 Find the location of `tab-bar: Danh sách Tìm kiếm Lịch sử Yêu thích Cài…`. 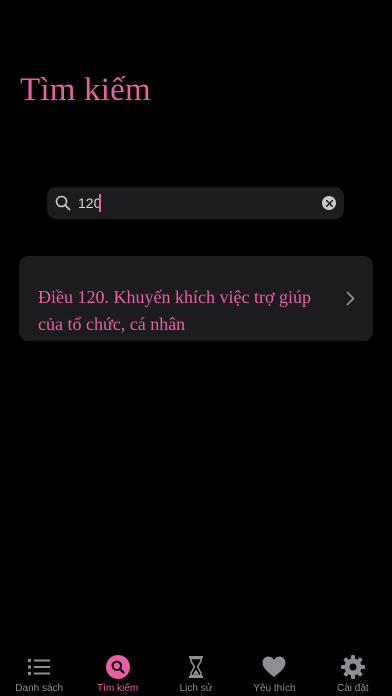

tab-bar: Danh sách Tìm kiếm Lịch sử Yêu thích Cài… is located at coordinates (196, 671).